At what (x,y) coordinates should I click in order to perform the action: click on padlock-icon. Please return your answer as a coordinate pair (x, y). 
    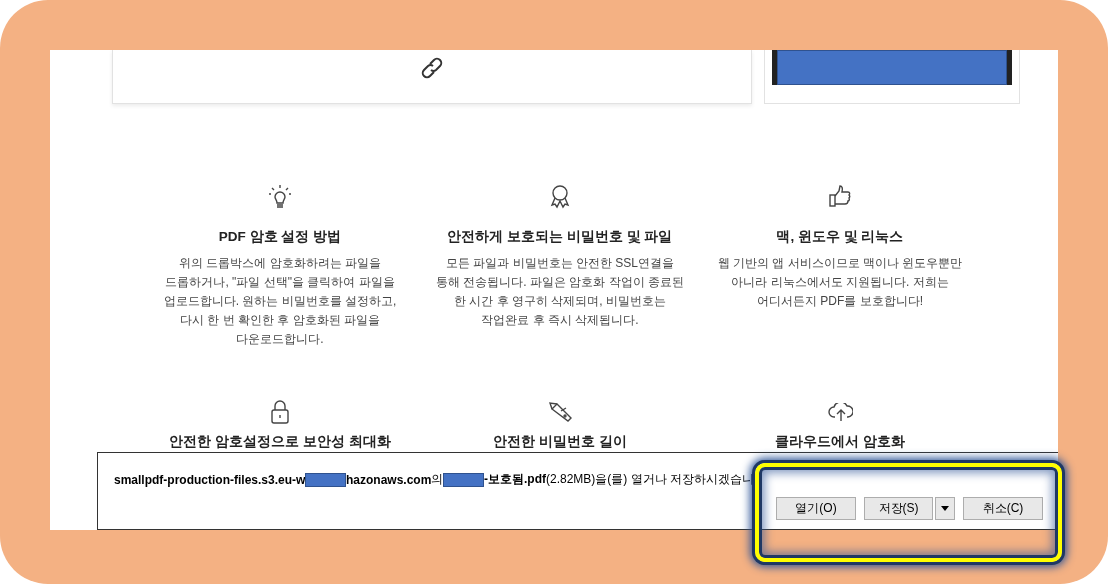
    Looking at the image, I should click on (280, 412).